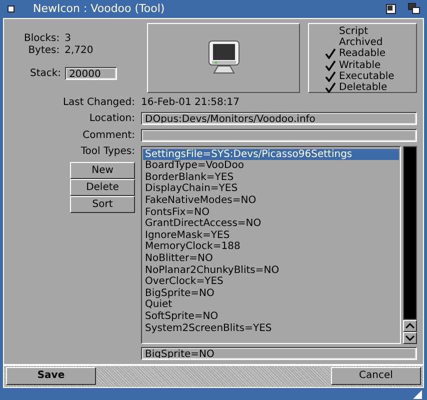 This screenshot has height=400, width=427. Describe the element at coordinates (102, 170) in the screenshot. I see `tool-type-button: New` at that location.